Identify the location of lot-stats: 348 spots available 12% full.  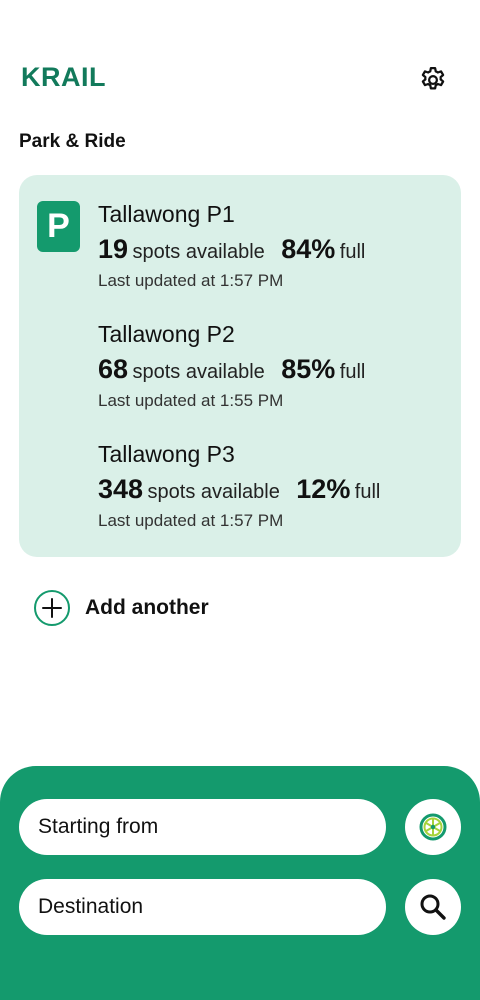
(278, 489).